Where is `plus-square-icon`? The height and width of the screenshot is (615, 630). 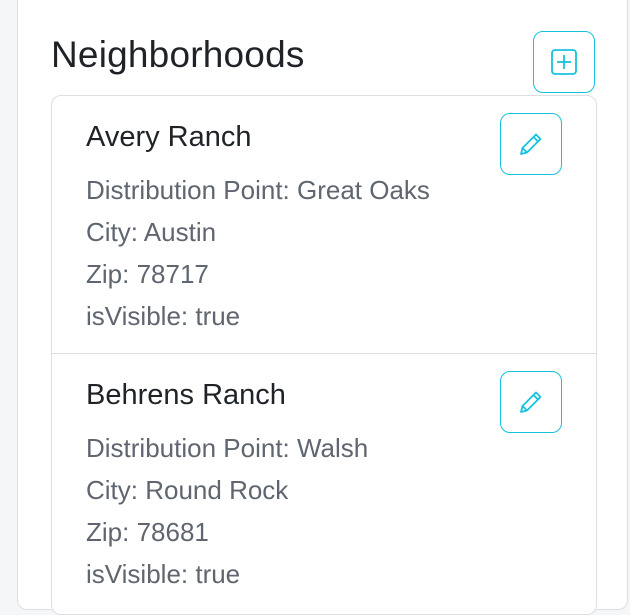
plus-square-icon is located at coordinates (564, 62).